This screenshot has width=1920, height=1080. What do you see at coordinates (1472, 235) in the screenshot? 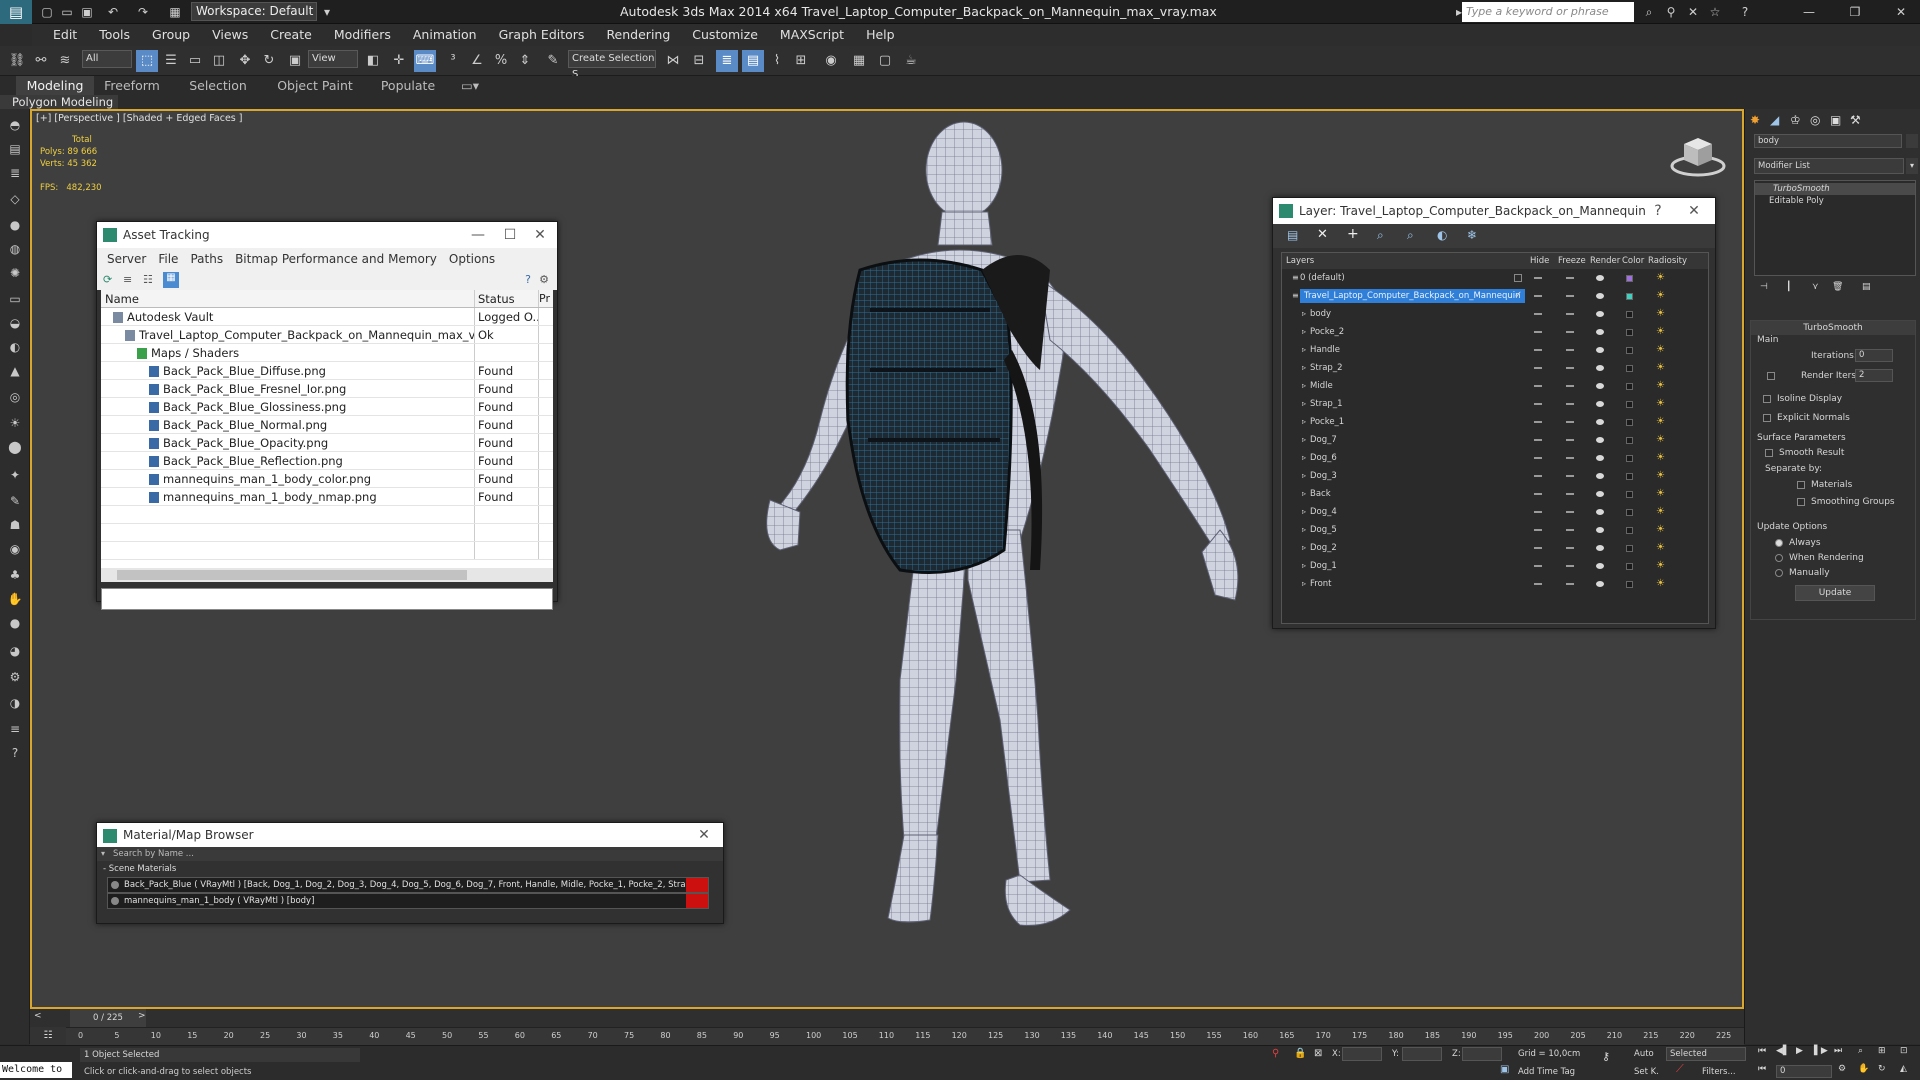
I see `freeze-unfreeze-all-icon: ❄` at bounding box center [1472, 235].